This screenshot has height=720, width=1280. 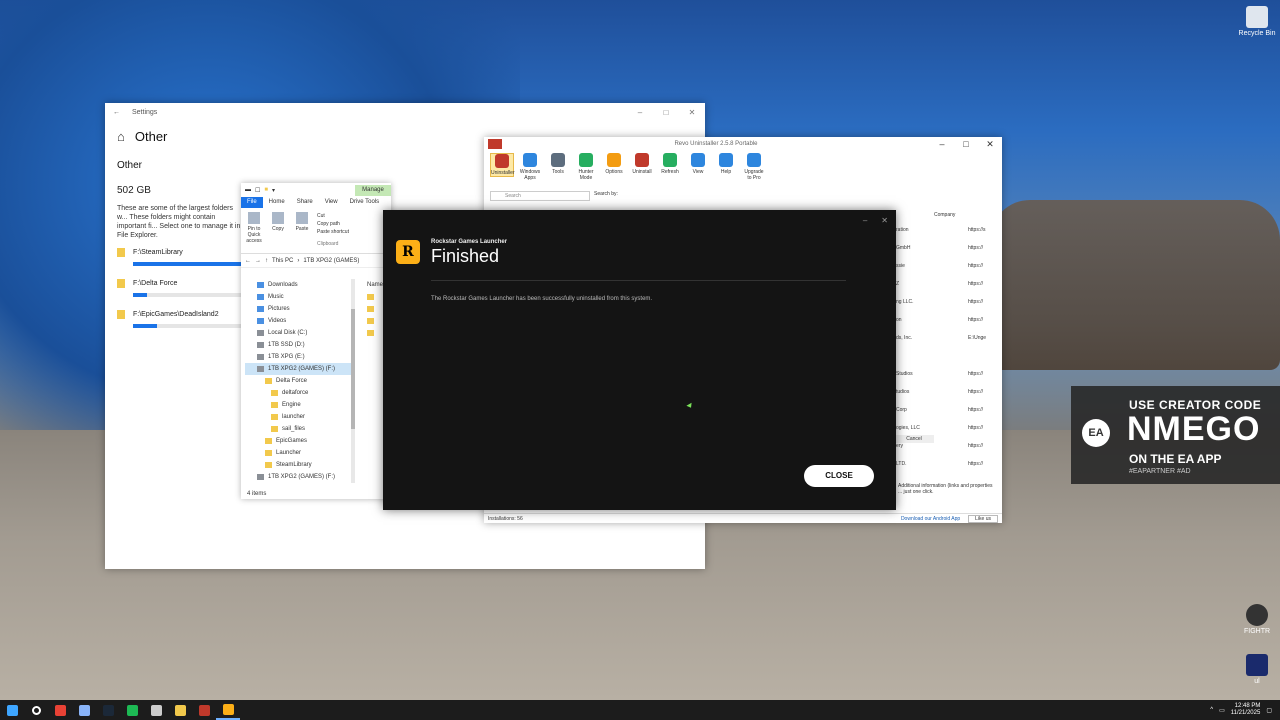 I want to click on folder-item: F:\Delta Force, so click(x=185, y=288).